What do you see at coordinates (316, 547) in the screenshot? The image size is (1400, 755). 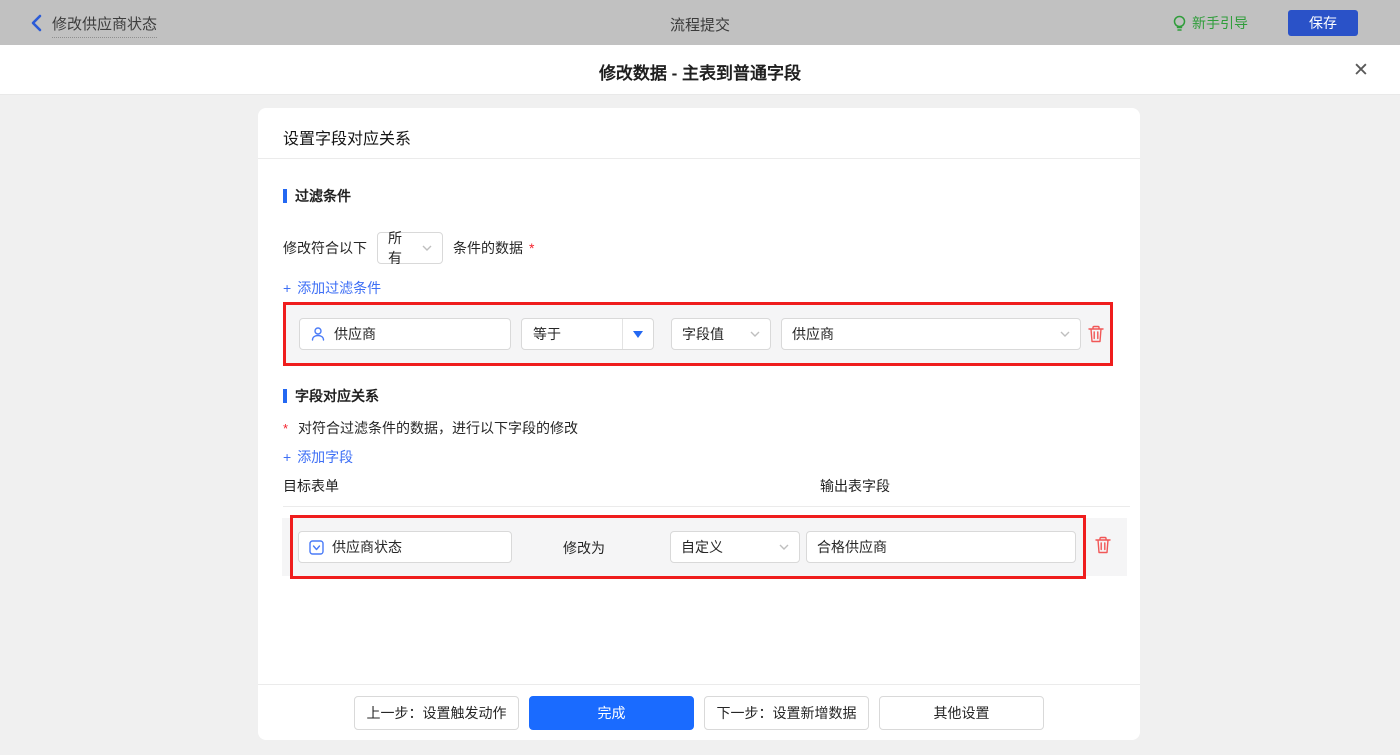 I see `select-field-icon` at bounding box center [316, 547].